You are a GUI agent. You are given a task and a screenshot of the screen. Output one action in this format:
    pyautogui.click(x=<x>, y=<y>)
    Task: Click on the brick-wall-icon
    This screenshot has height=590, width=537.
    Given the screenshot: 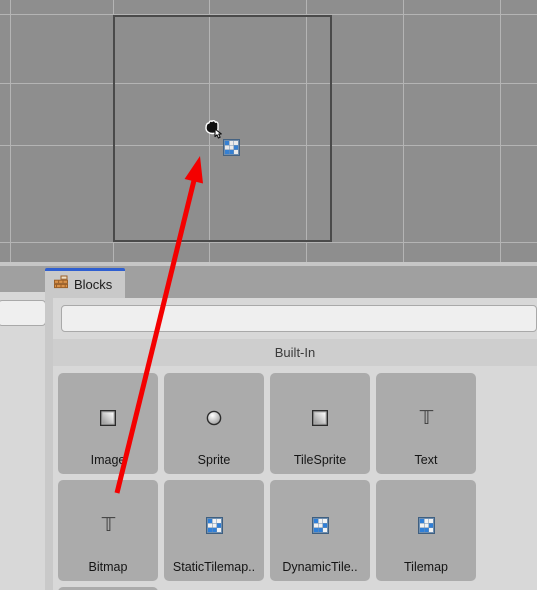 What is the action you would take?
    pyautogui.click(x=61, y=284)
    